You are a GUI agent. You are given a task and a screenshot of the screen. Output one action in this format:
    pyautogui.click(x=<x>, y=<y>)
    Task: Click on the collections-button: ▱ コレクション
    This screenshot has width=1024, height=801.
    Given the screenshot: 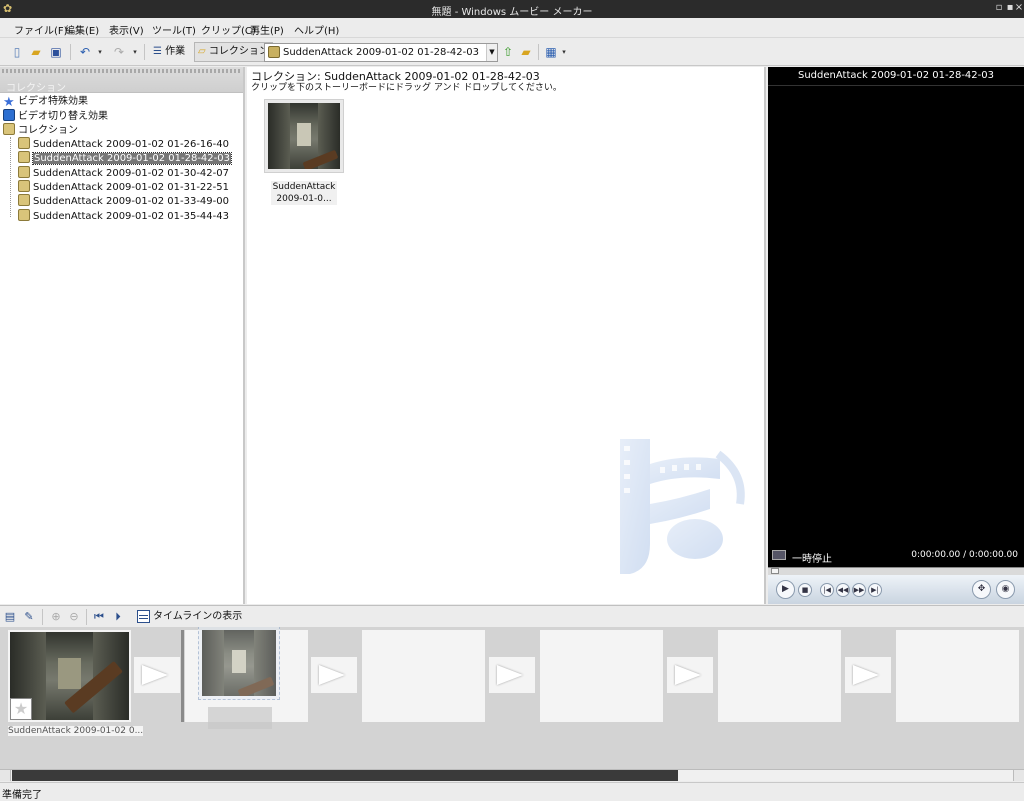 What is the action you would take?
    pyautogui.click(x=233, y=52)
    